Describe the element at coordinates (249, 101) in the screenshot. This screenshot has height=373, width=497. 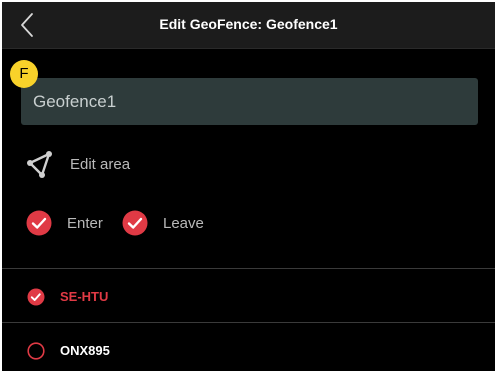
I see `geofence-name-input` at that location.